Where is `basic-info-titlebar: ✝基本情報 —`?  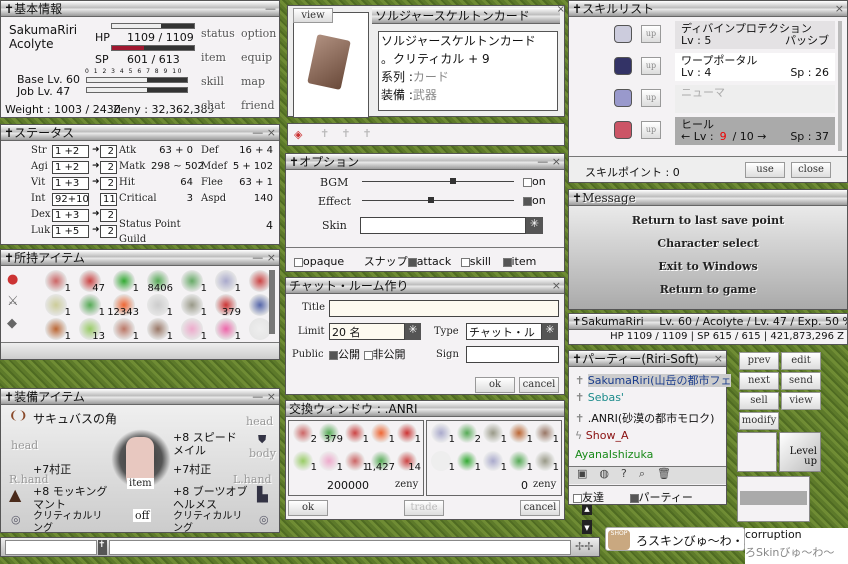 basic-info-titlebar: ✝基本情報 — is located at coordinates (140, 9).